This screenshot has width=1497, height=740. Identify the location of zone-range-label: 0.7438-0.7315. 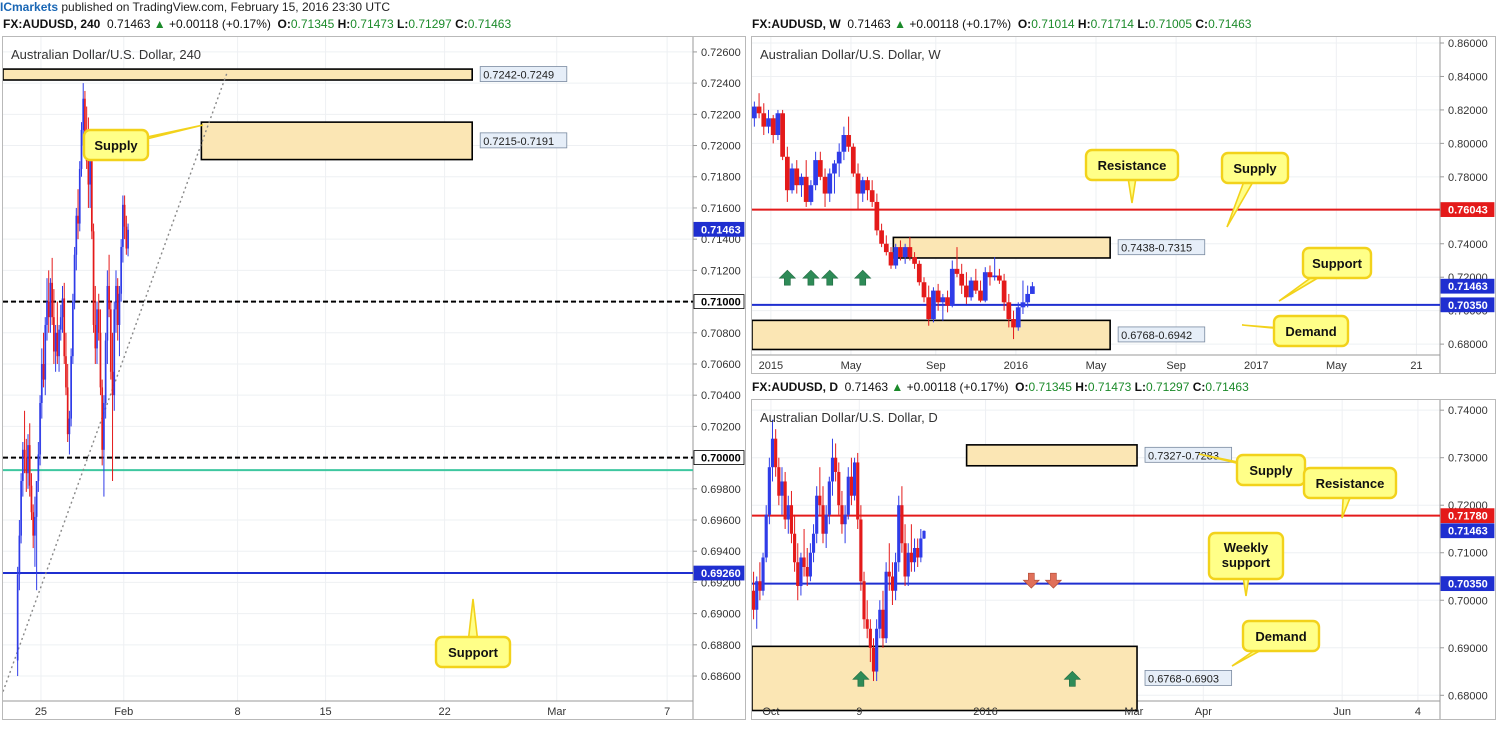
(1156, 249).